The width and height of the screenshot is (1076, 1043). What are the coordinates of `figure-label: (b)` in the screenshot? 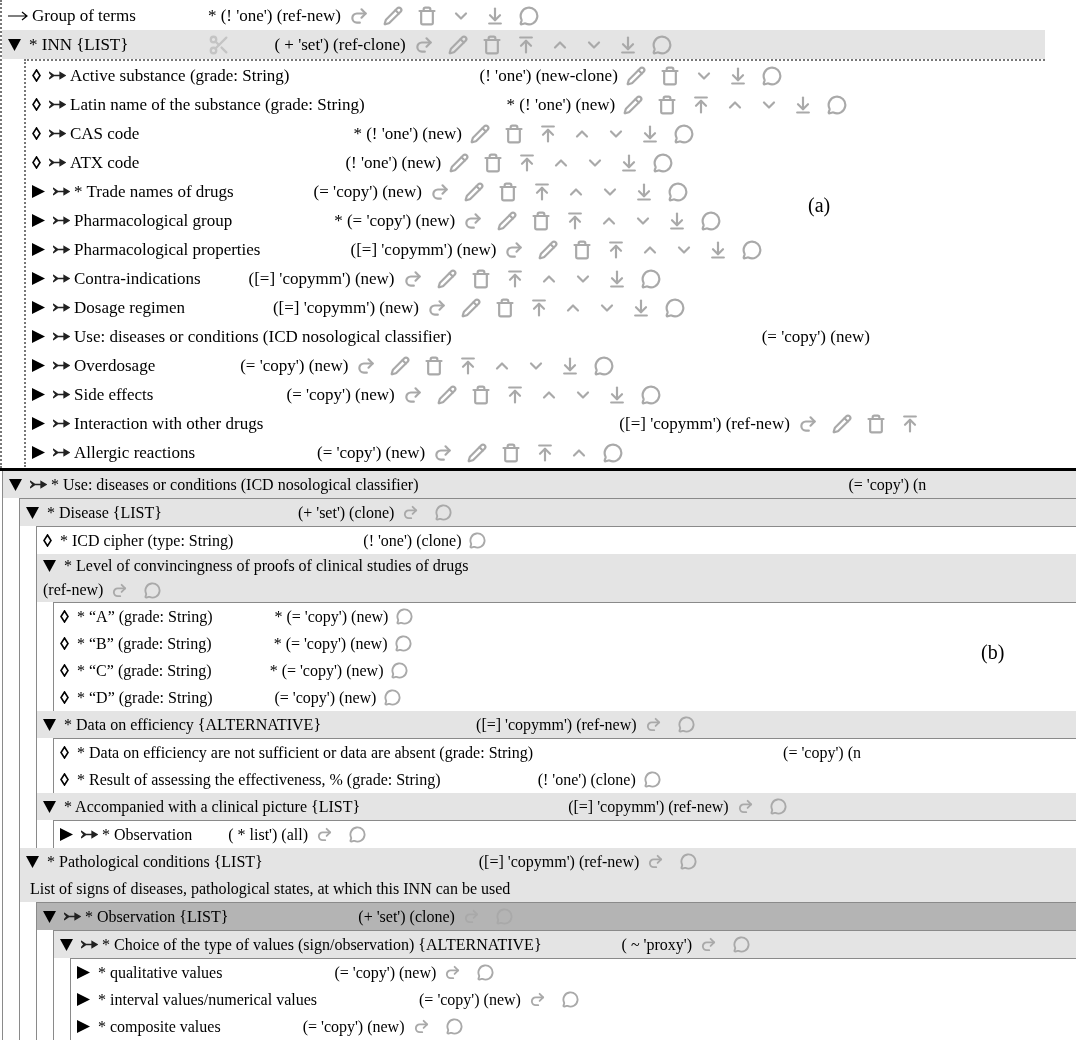 It's located at (993, 653).